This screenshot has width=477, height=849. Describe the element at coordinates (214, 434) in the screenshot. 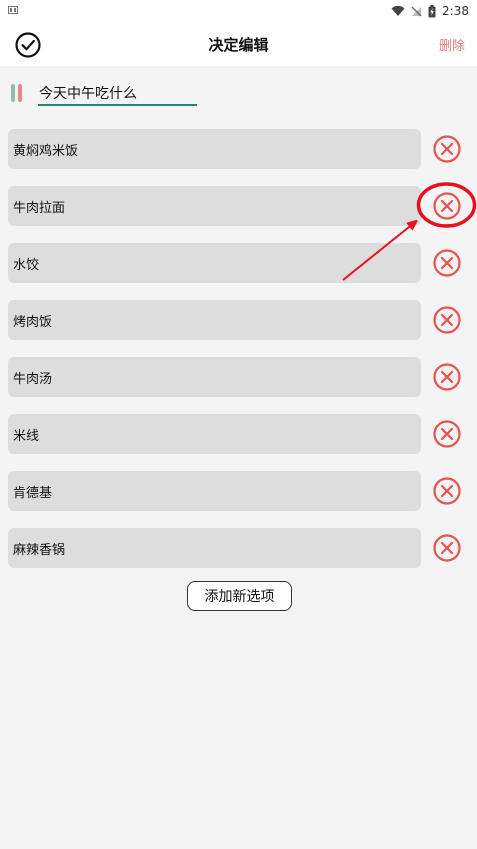

I see `option-field: 米线` at that location.